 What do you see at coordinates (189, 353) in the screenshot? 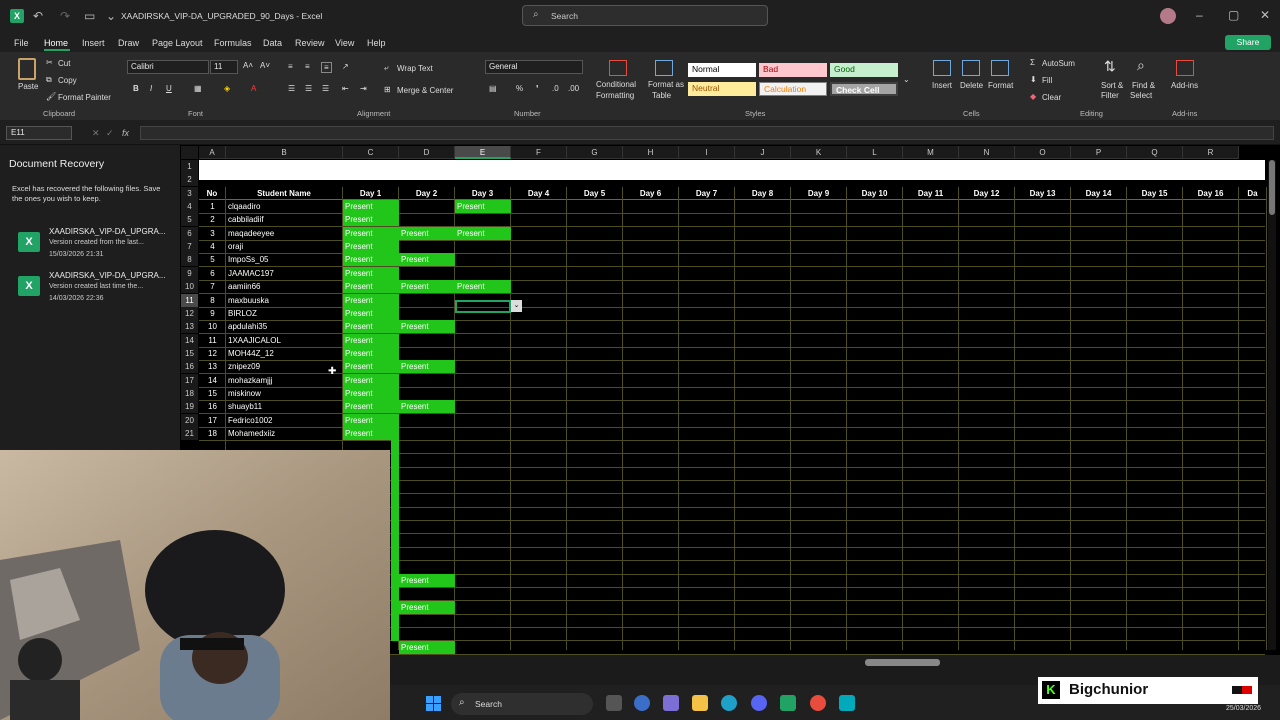
I see `row-header-15: 15` at bounding box center [189, 353].